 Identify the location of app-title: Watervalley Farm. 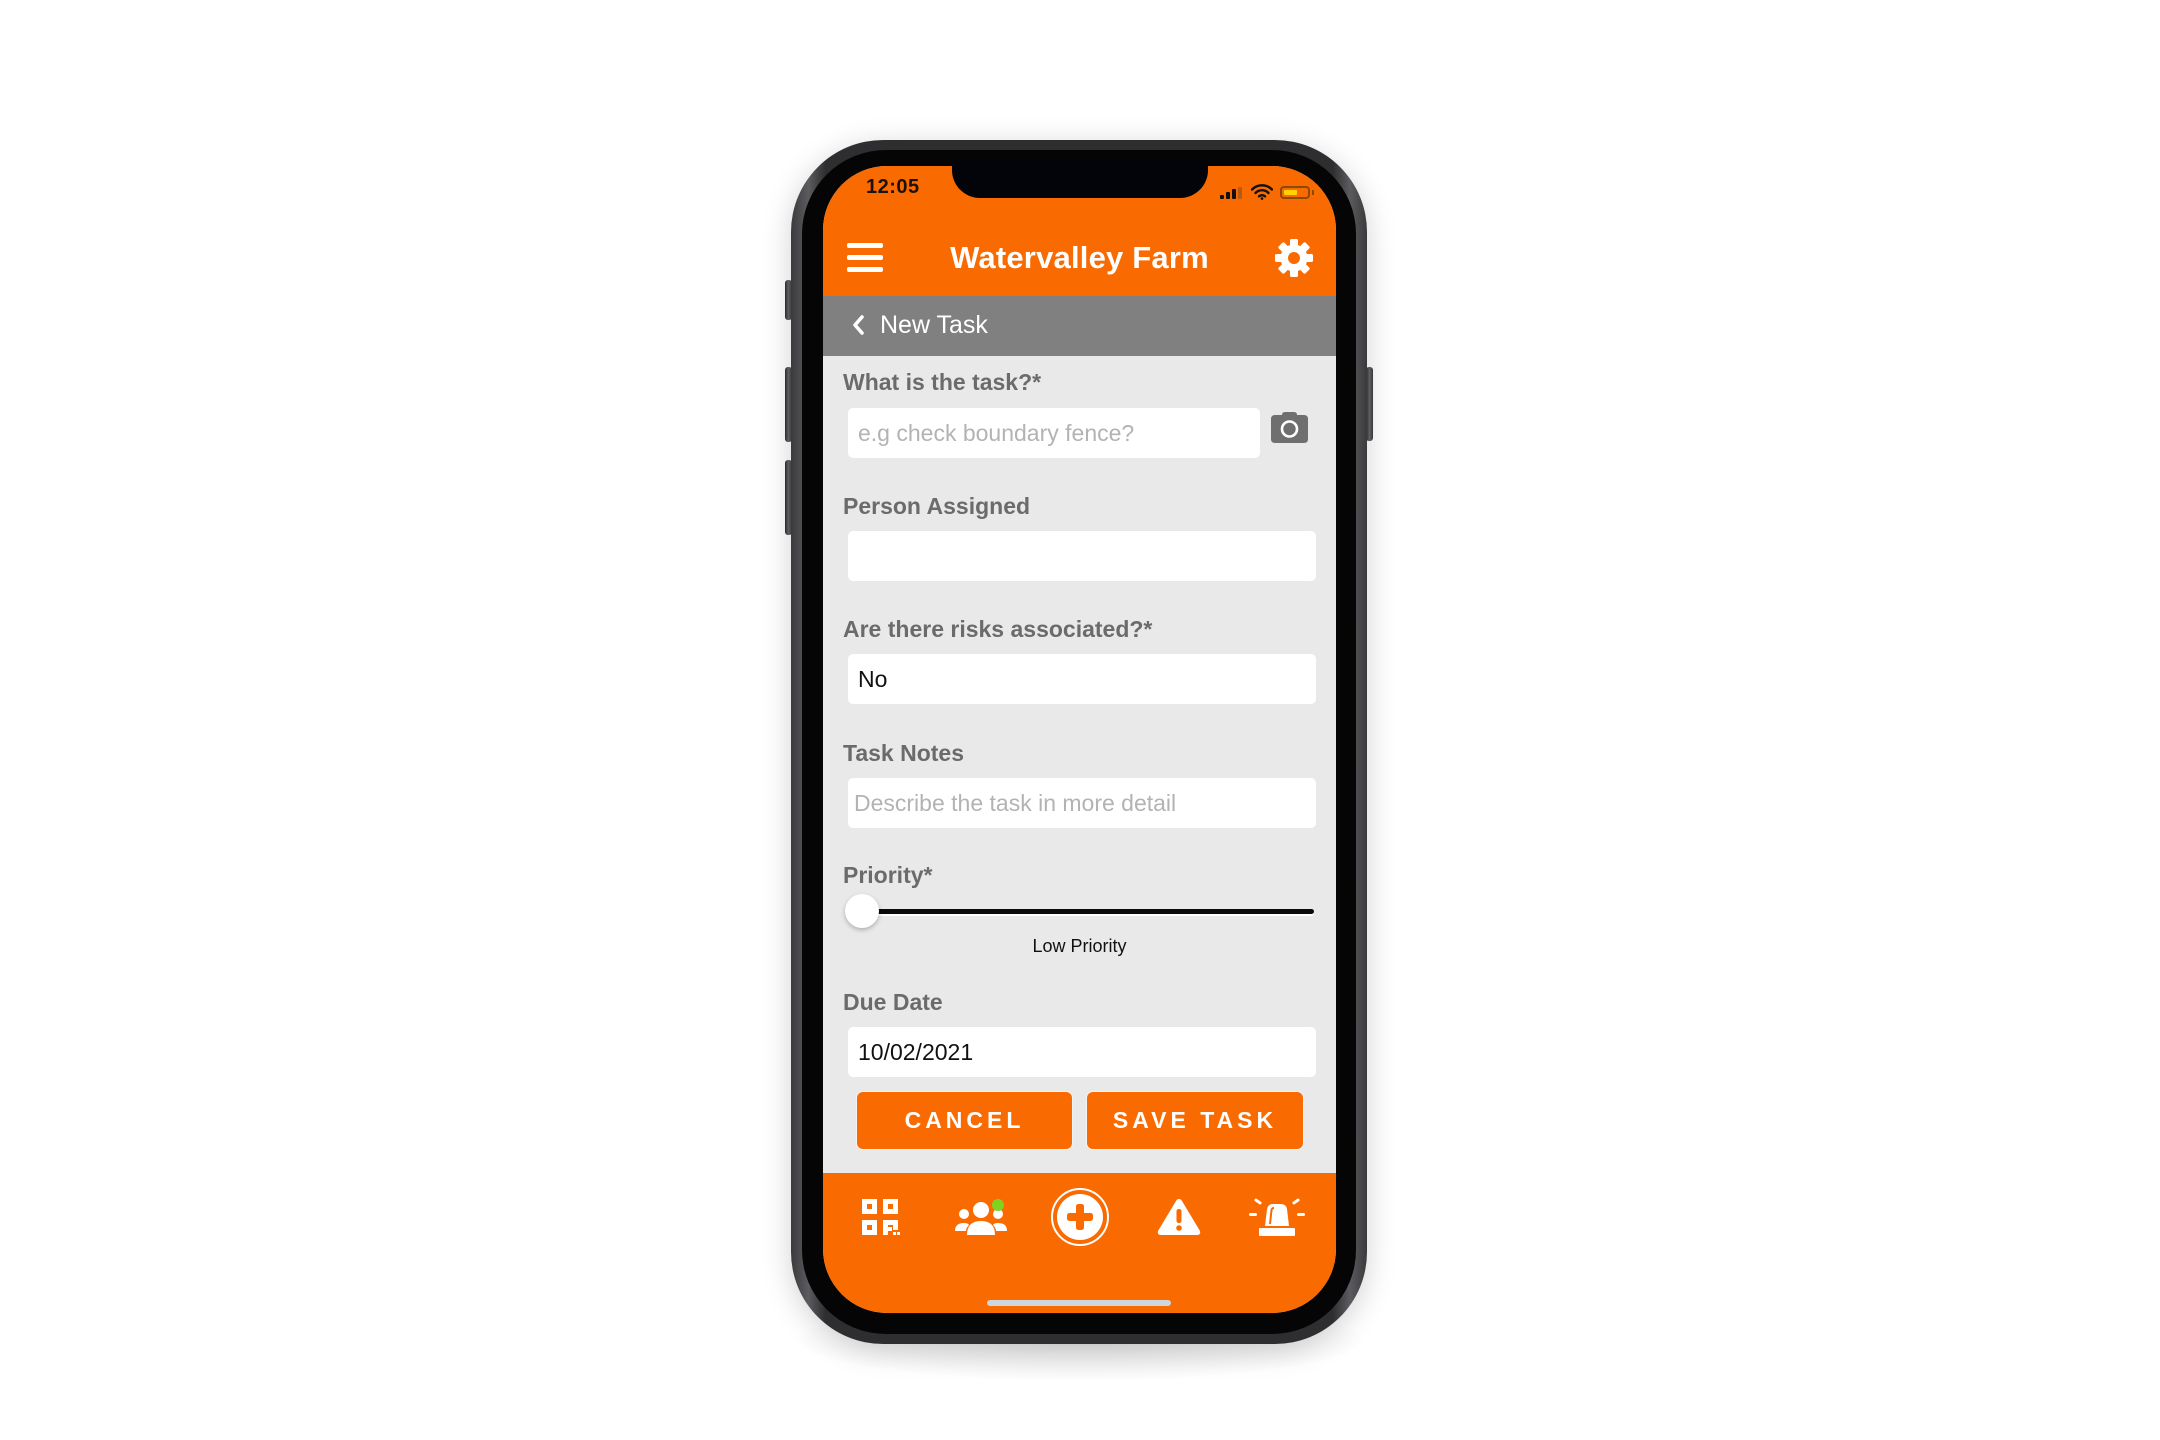
(1079, 257).